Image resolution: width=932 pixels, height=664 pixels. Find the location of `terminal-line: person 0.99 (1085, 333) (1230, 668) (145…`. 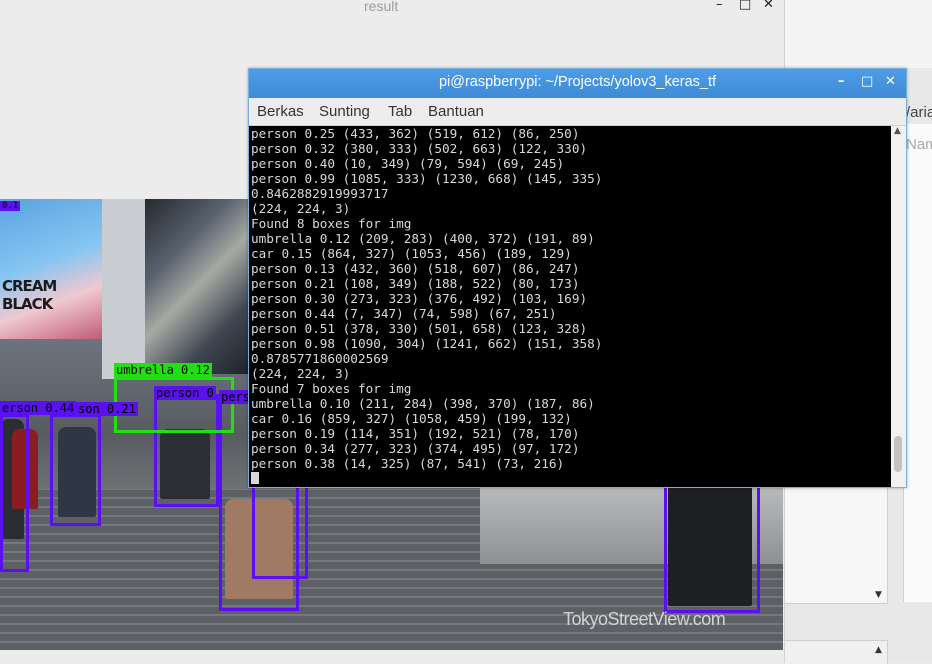

terminal-line: person 0.99 (1085, 333) (1230, 668) (145… is located at coordinates (427, 178).